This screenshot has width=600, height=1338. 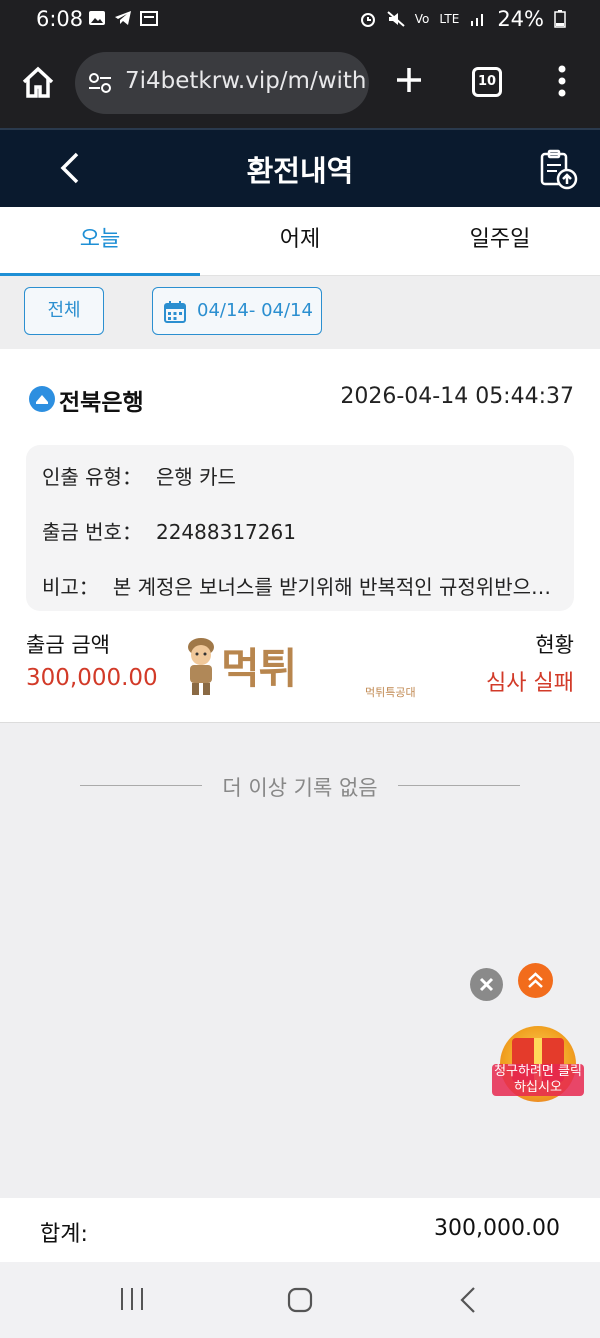 I want to click on total-value: 300,000.00, so click(x=497, y=1228).